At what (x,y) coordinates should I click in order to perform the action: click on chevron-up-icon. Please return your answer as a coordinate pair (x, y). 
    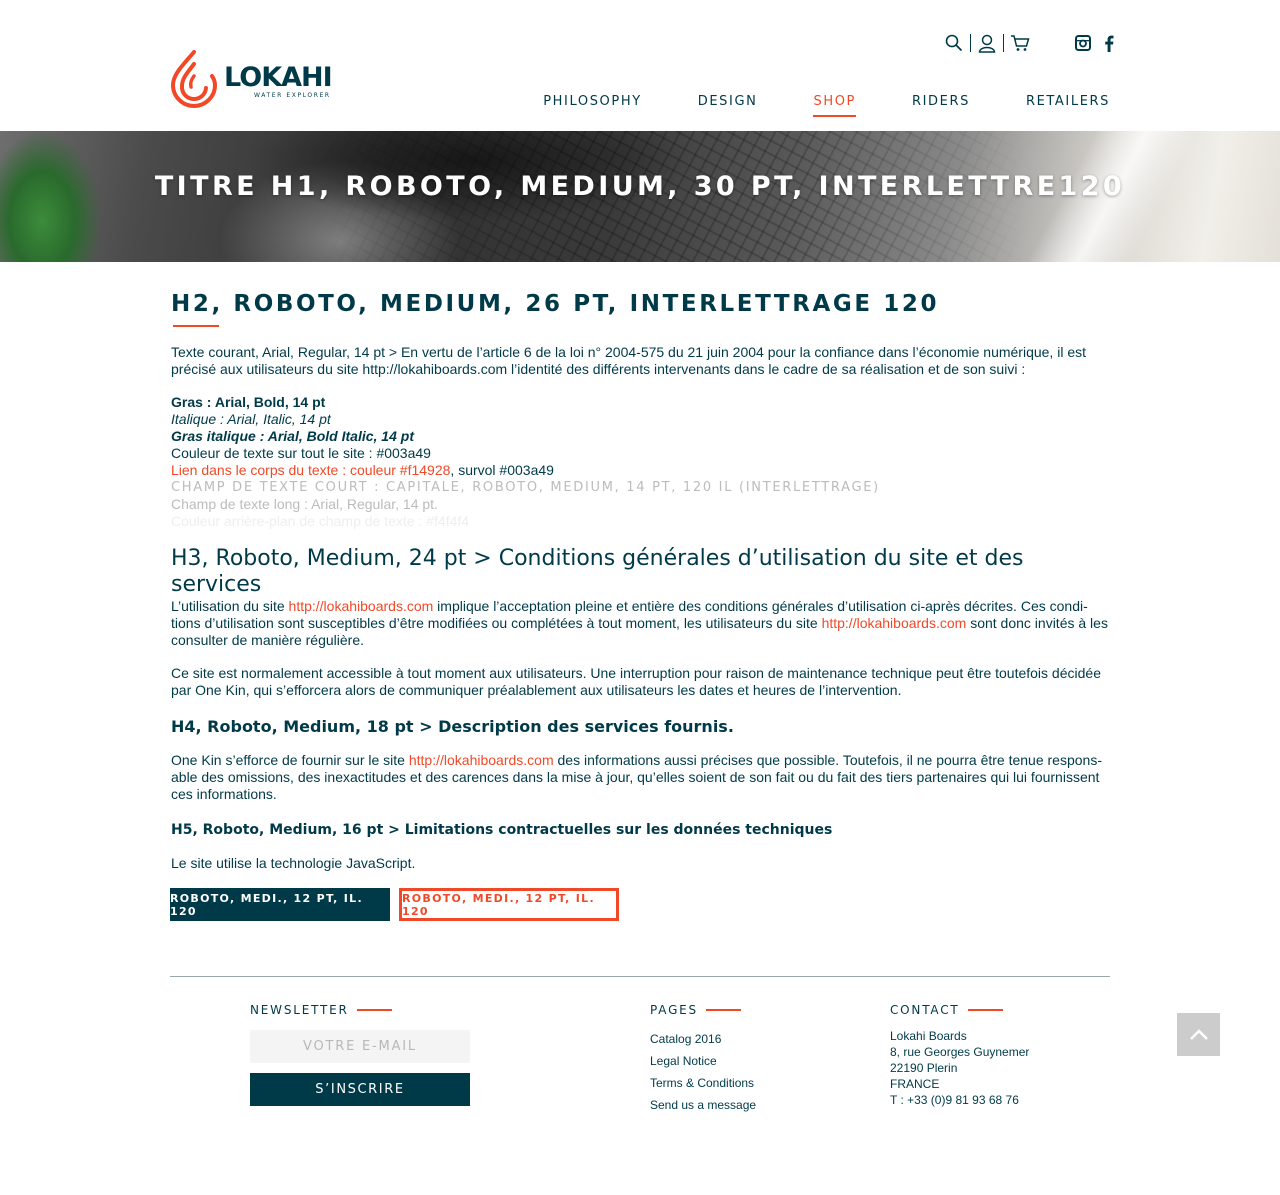
    Looking at the image, I should click on (1198, 1034).